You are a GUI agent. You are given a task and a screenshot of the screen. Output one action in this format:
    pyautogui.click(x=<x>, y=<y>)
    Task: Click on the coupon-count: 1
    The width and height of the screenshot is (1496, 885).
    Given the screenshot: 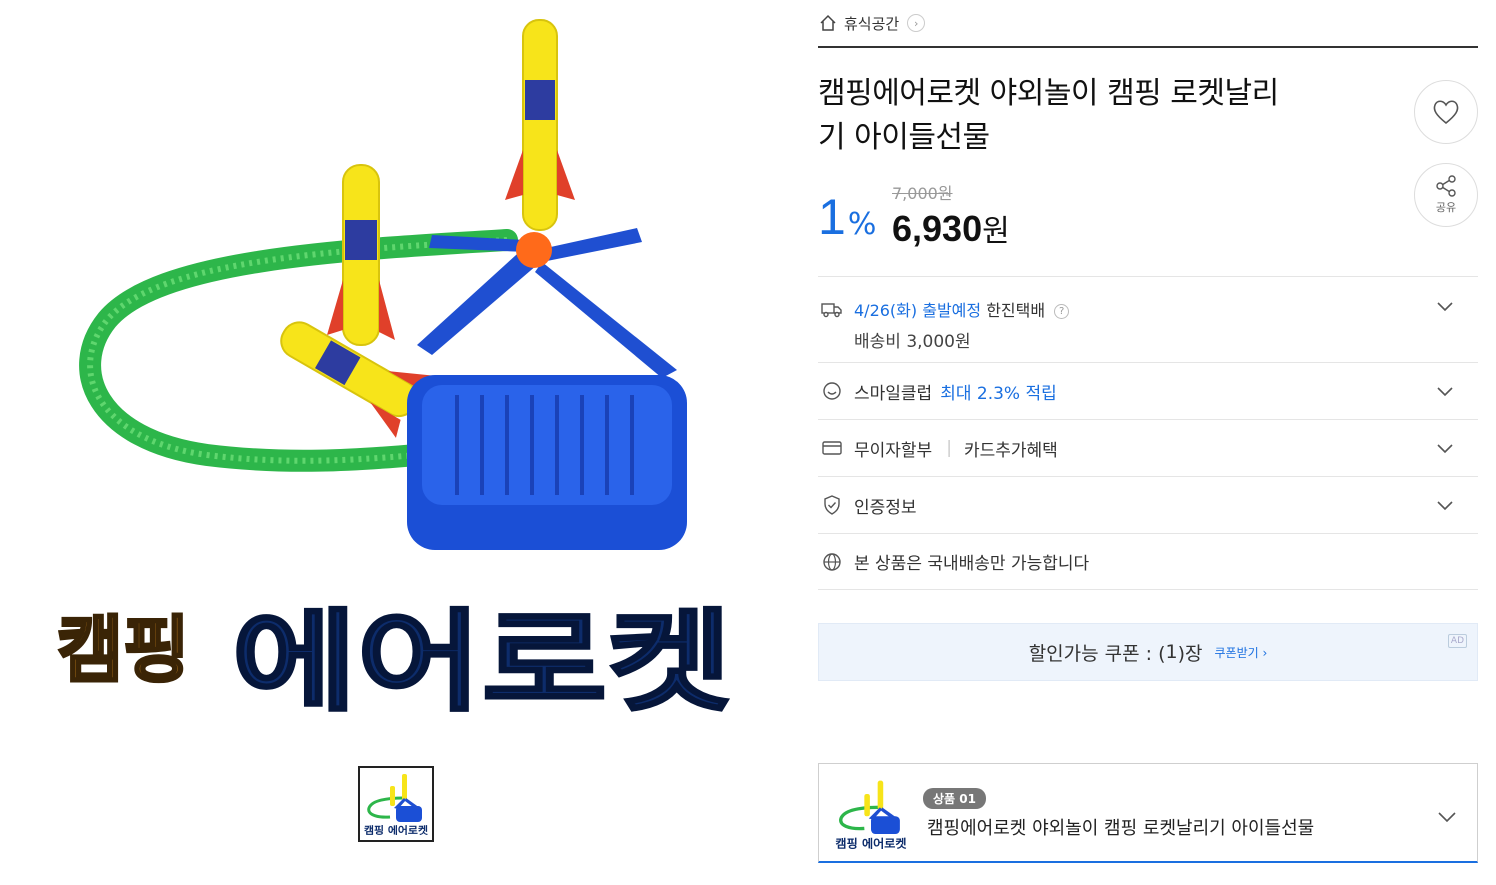 What is the action you would take?
    pyautogui.click(x=1171, y=652)
    